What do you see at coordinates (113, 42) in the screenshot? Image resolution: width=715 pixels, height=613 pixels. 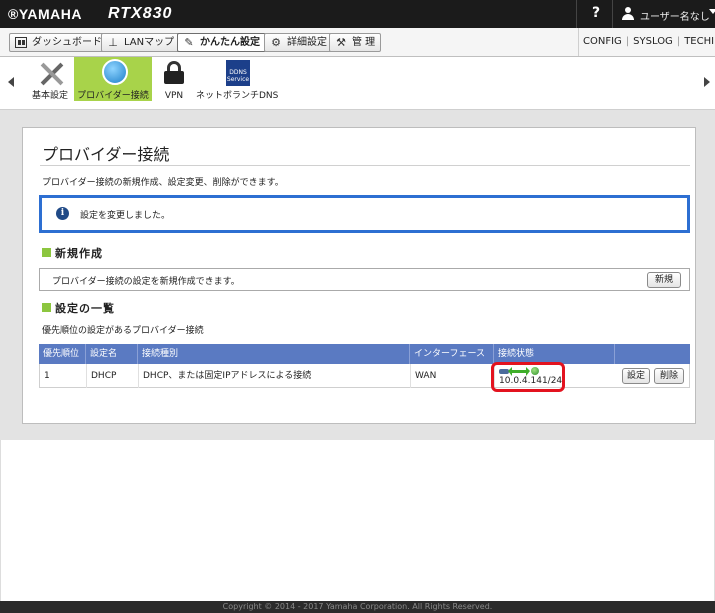 I see `lan-map-icon: ⊥` at bounding box center [113, 42].